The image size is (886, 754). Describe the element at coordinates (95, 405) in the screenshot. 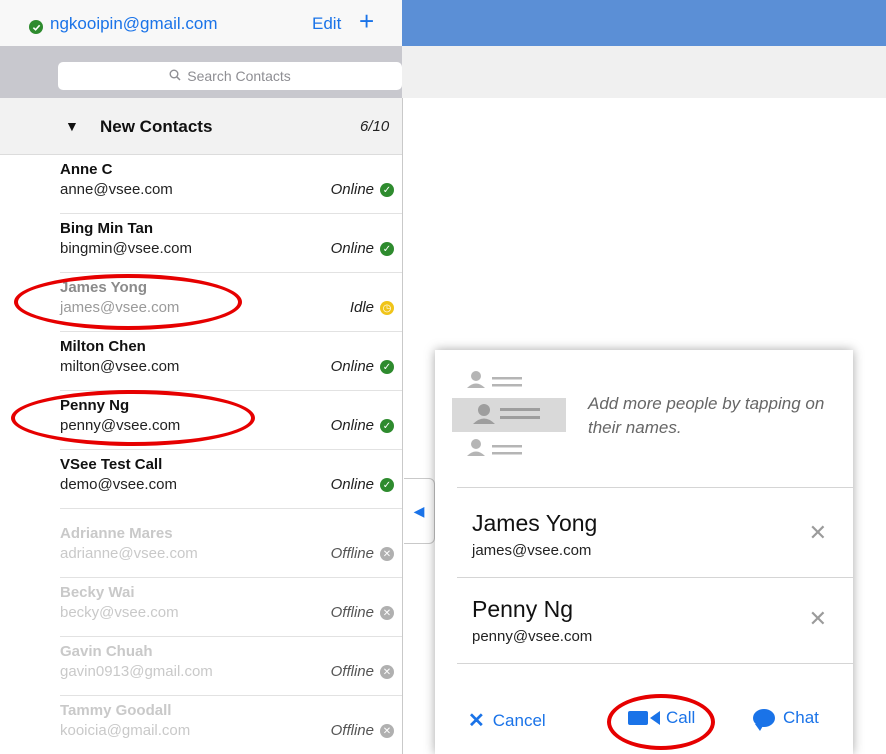

I see `contact-name: Penny Ng` at that location.